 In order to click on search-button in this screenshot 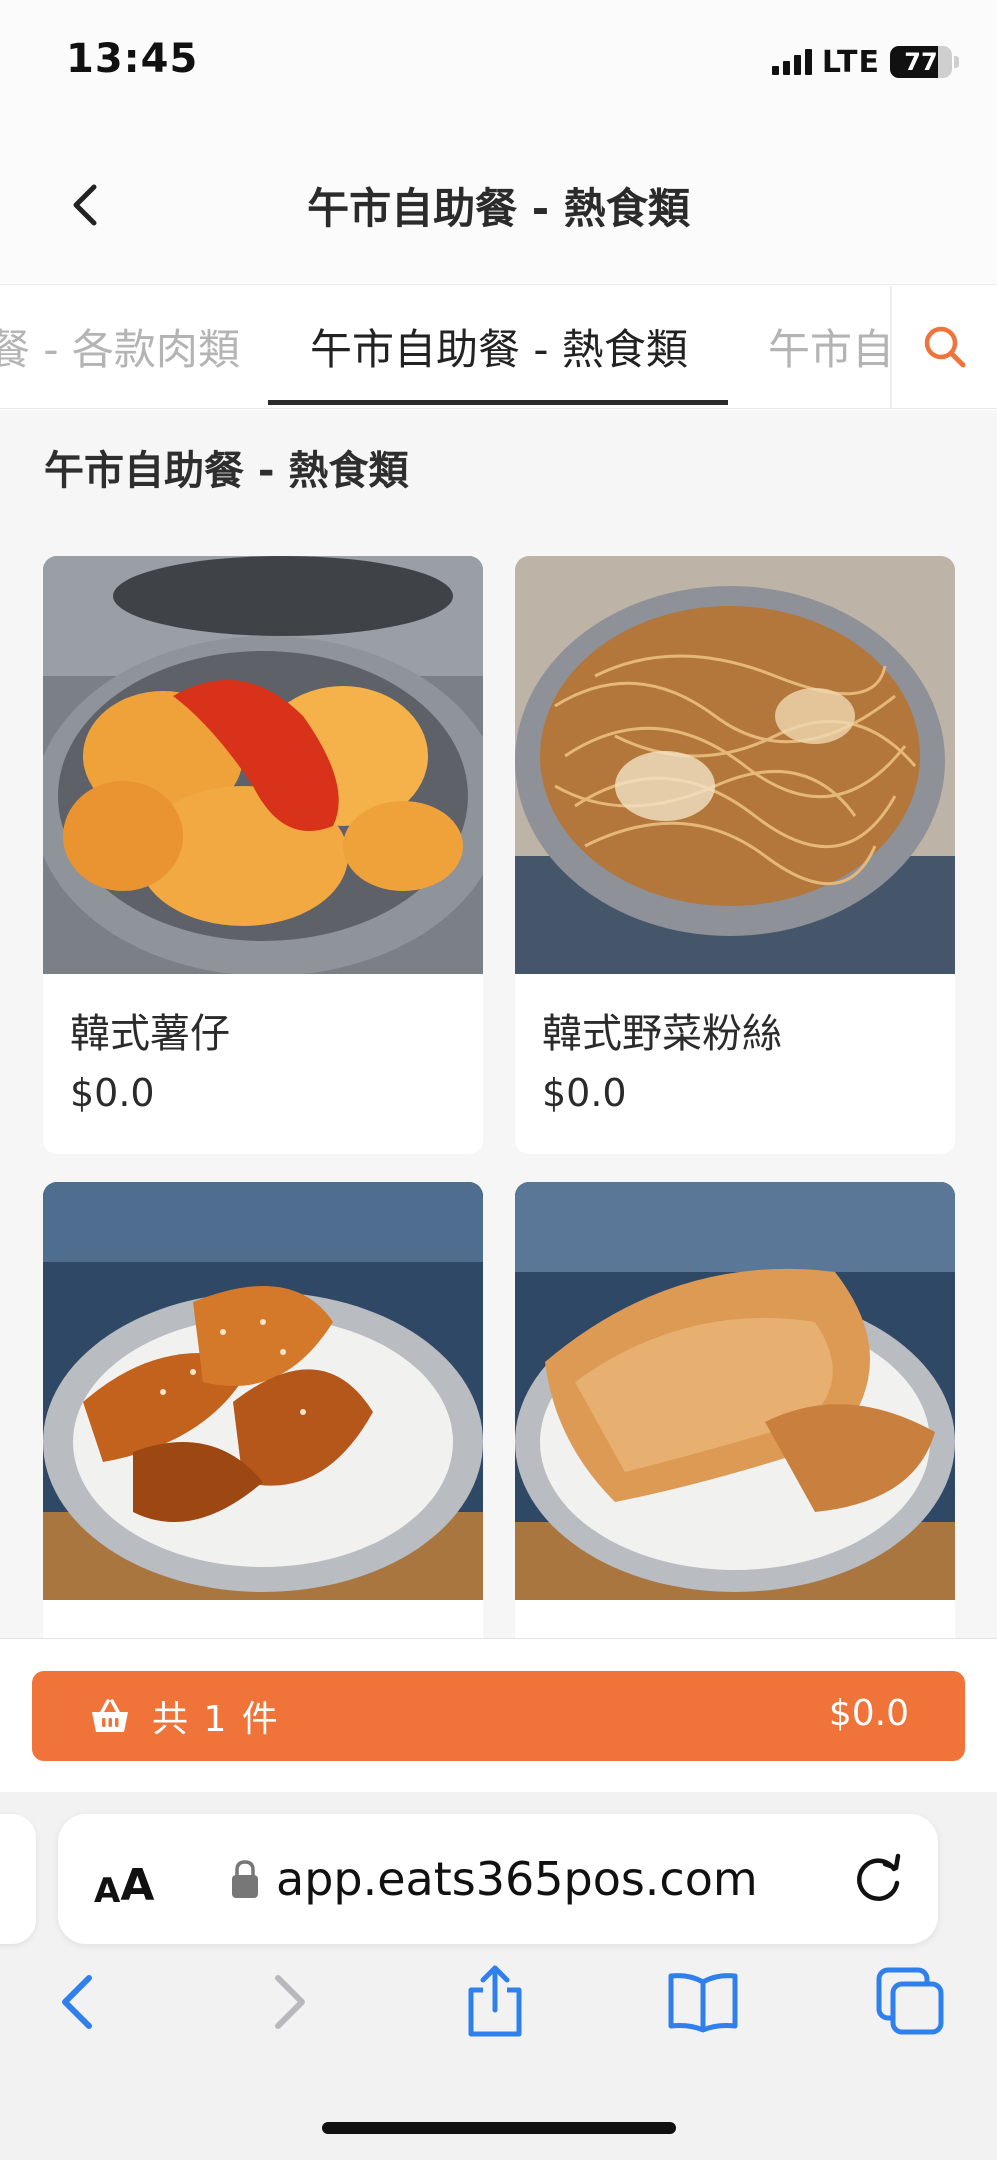, I will do `click(943, 347)`.